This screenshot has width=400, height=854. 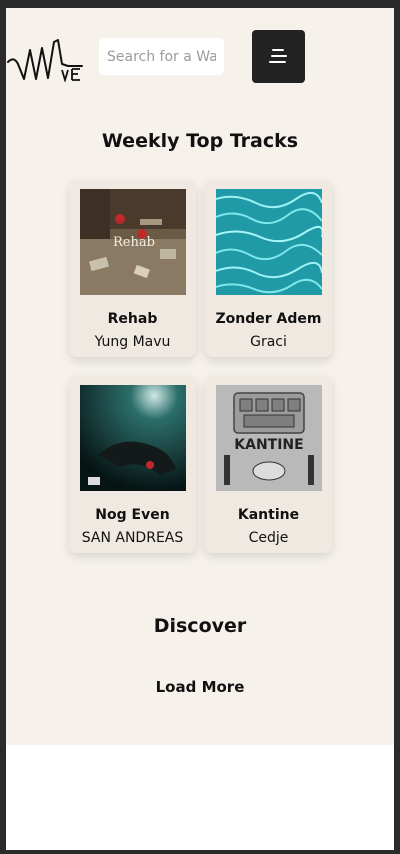 What do you see at coordinates (268, 515) in the screenshot?
I see `track-title: Kantine` at bounding box center [268, 515].